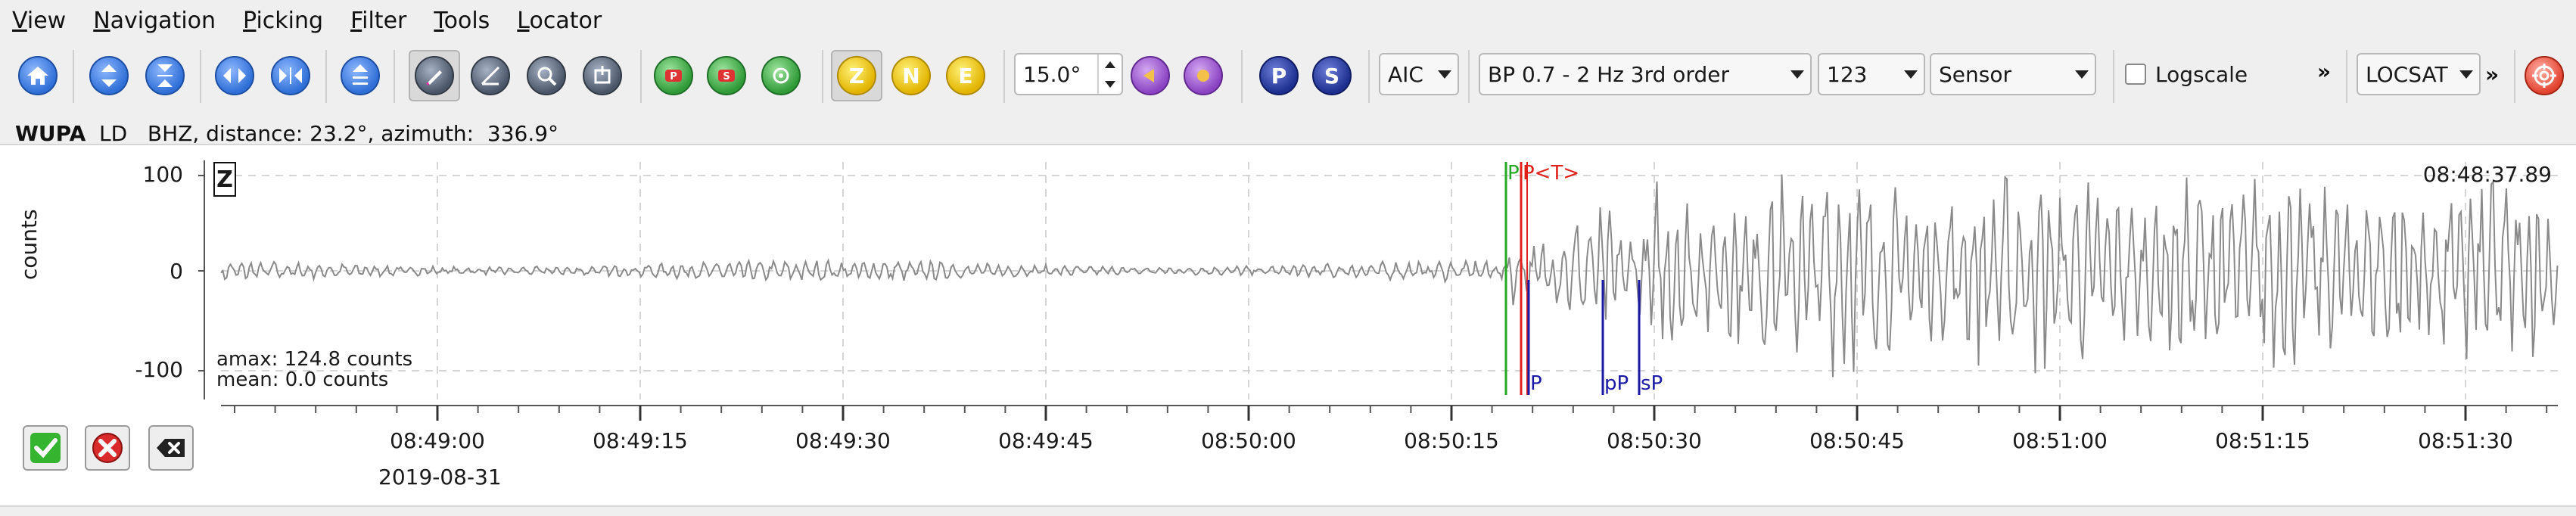  I want to click on accept-icon, so click(45, 448).